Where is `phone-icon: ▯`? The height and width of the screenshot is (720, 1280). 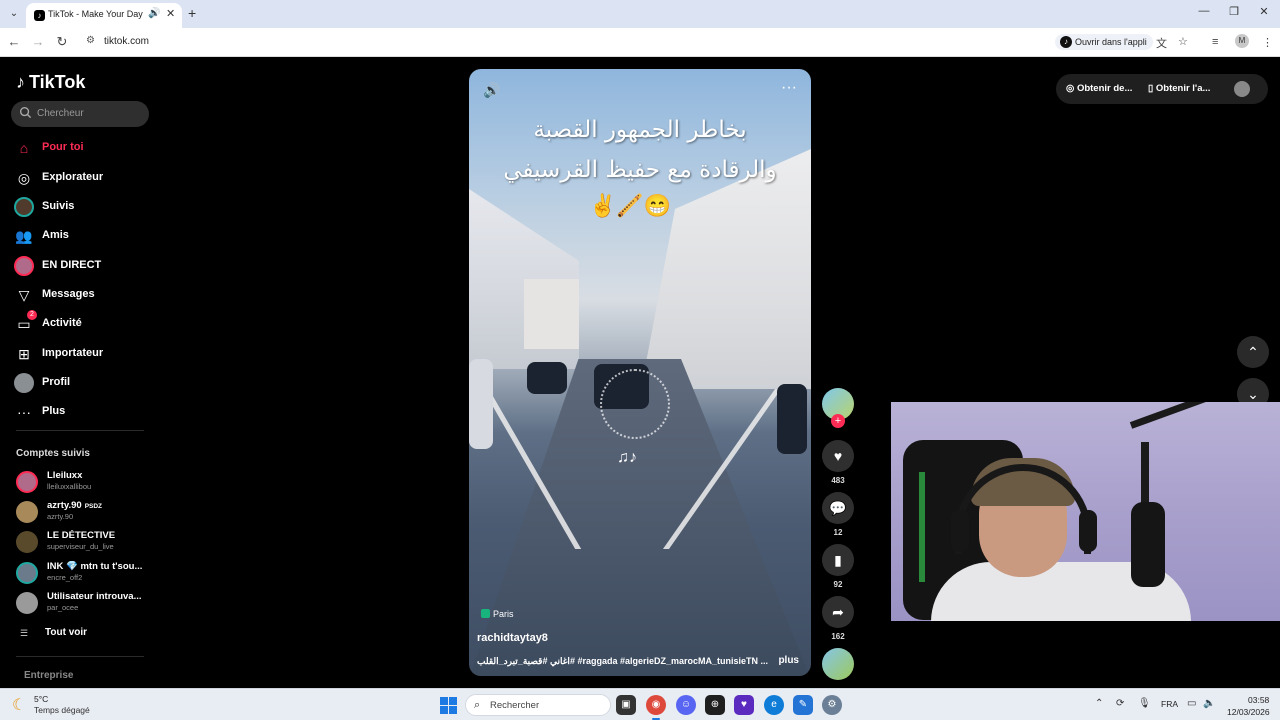
phone-icon: ▯ is located at coordinates (1152, 88).